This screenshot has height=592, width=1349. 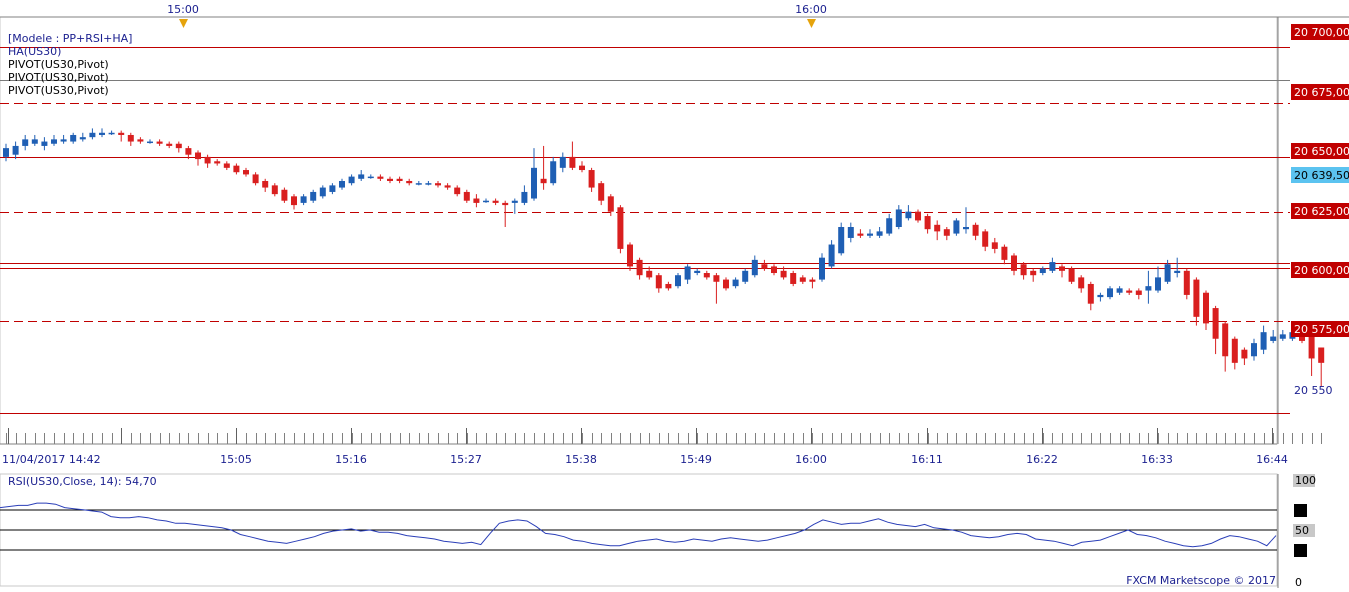 I want to click on time-label: 16:44, so click(x=1272, y=459).